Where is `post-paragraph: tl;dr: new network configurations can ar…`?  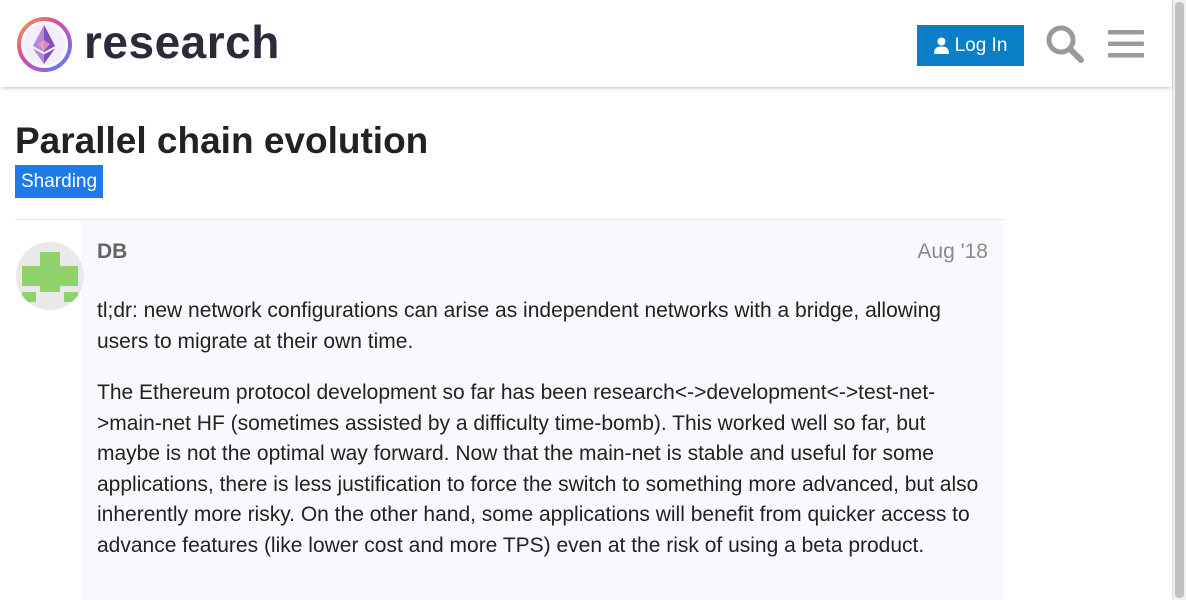 post-paragraph: tl;dr: new network configurations can ar… is located at coordinates (519, 326).